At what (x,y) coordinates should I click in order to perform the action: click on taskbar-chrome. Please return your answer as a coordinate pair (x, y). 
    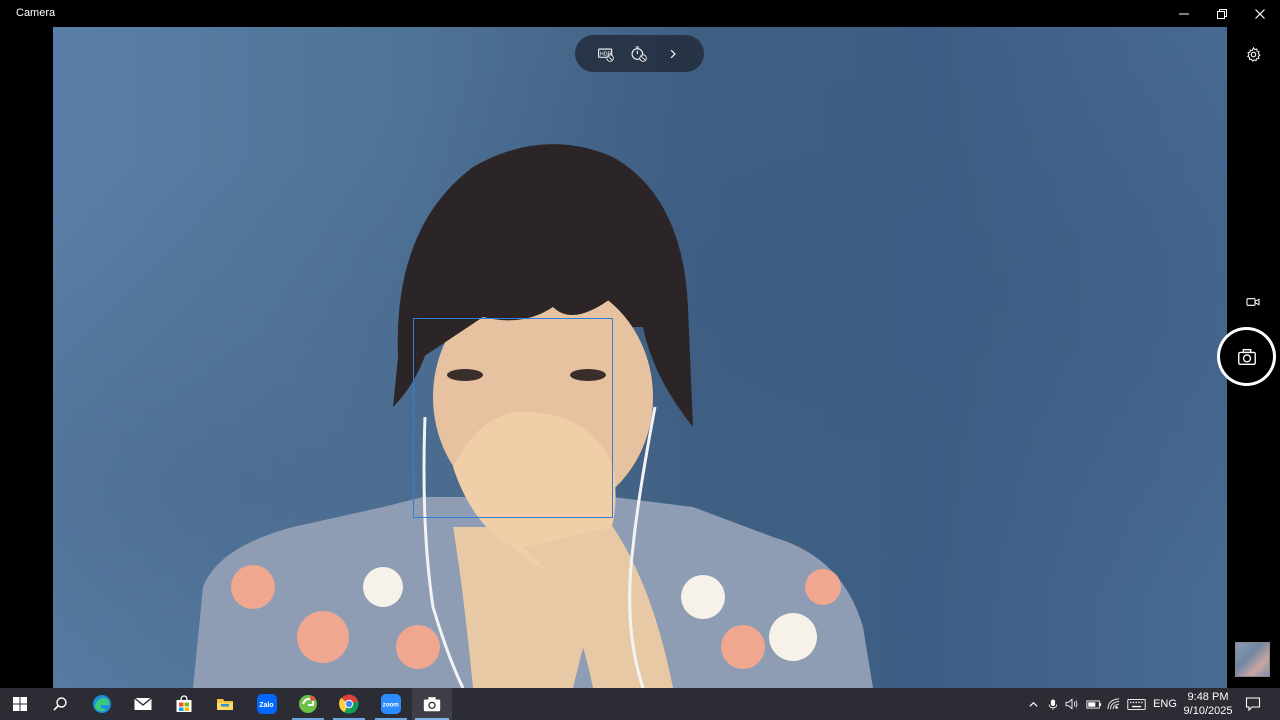
    Looking at the image, I should click on (349, 704).